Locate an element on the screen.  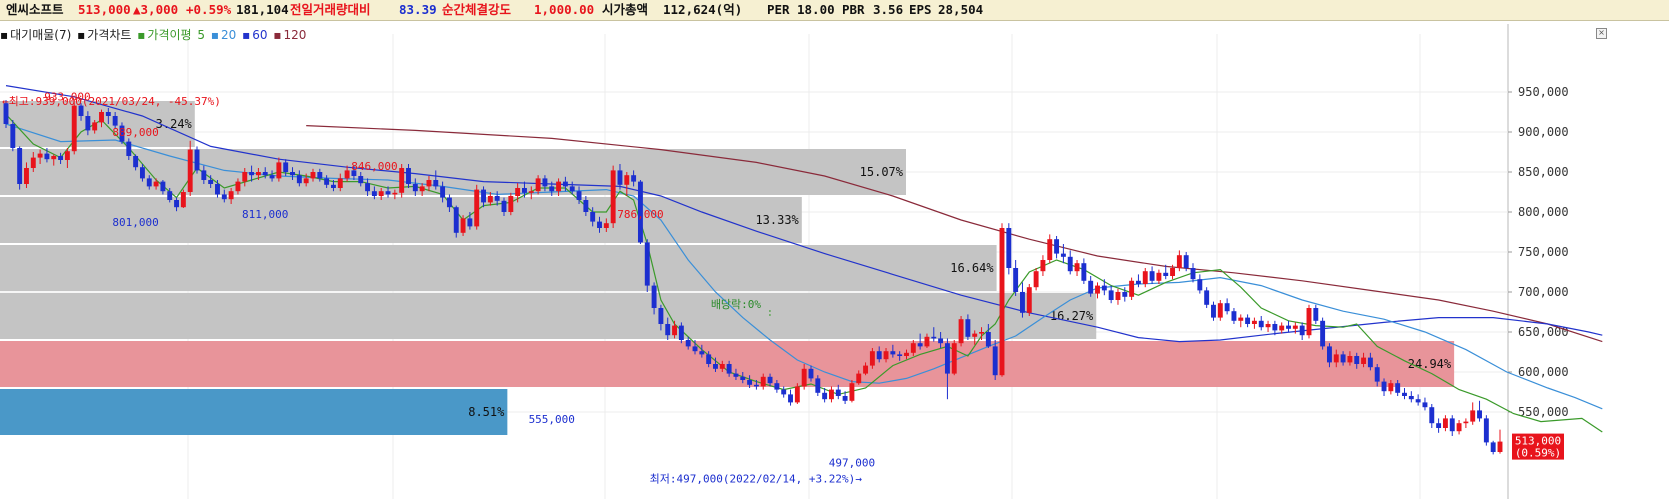
y-axis-tick-label: 600,000 is located at coordinates (1543, 372).